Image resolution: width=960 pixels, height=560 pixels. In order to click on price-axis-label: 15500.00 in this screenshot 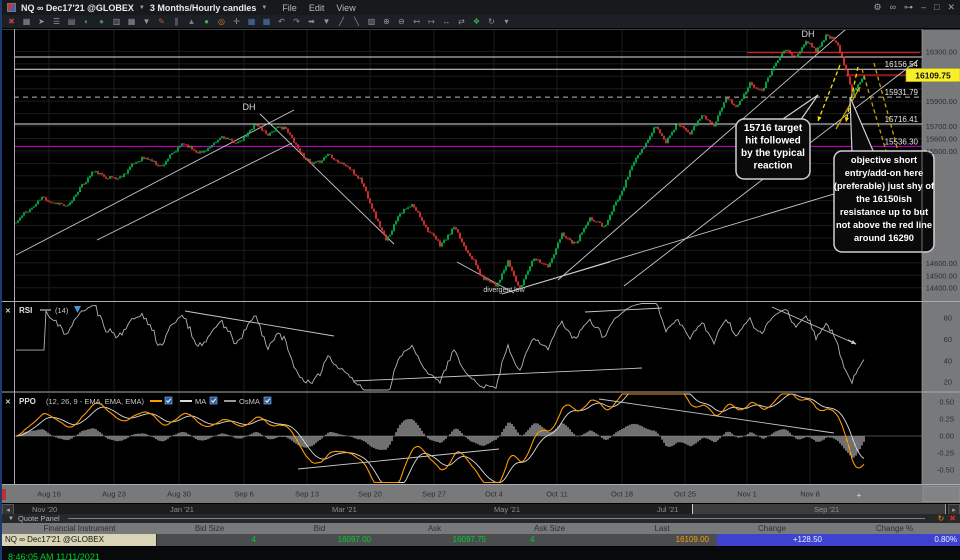, I will do `click(941, 151)`.